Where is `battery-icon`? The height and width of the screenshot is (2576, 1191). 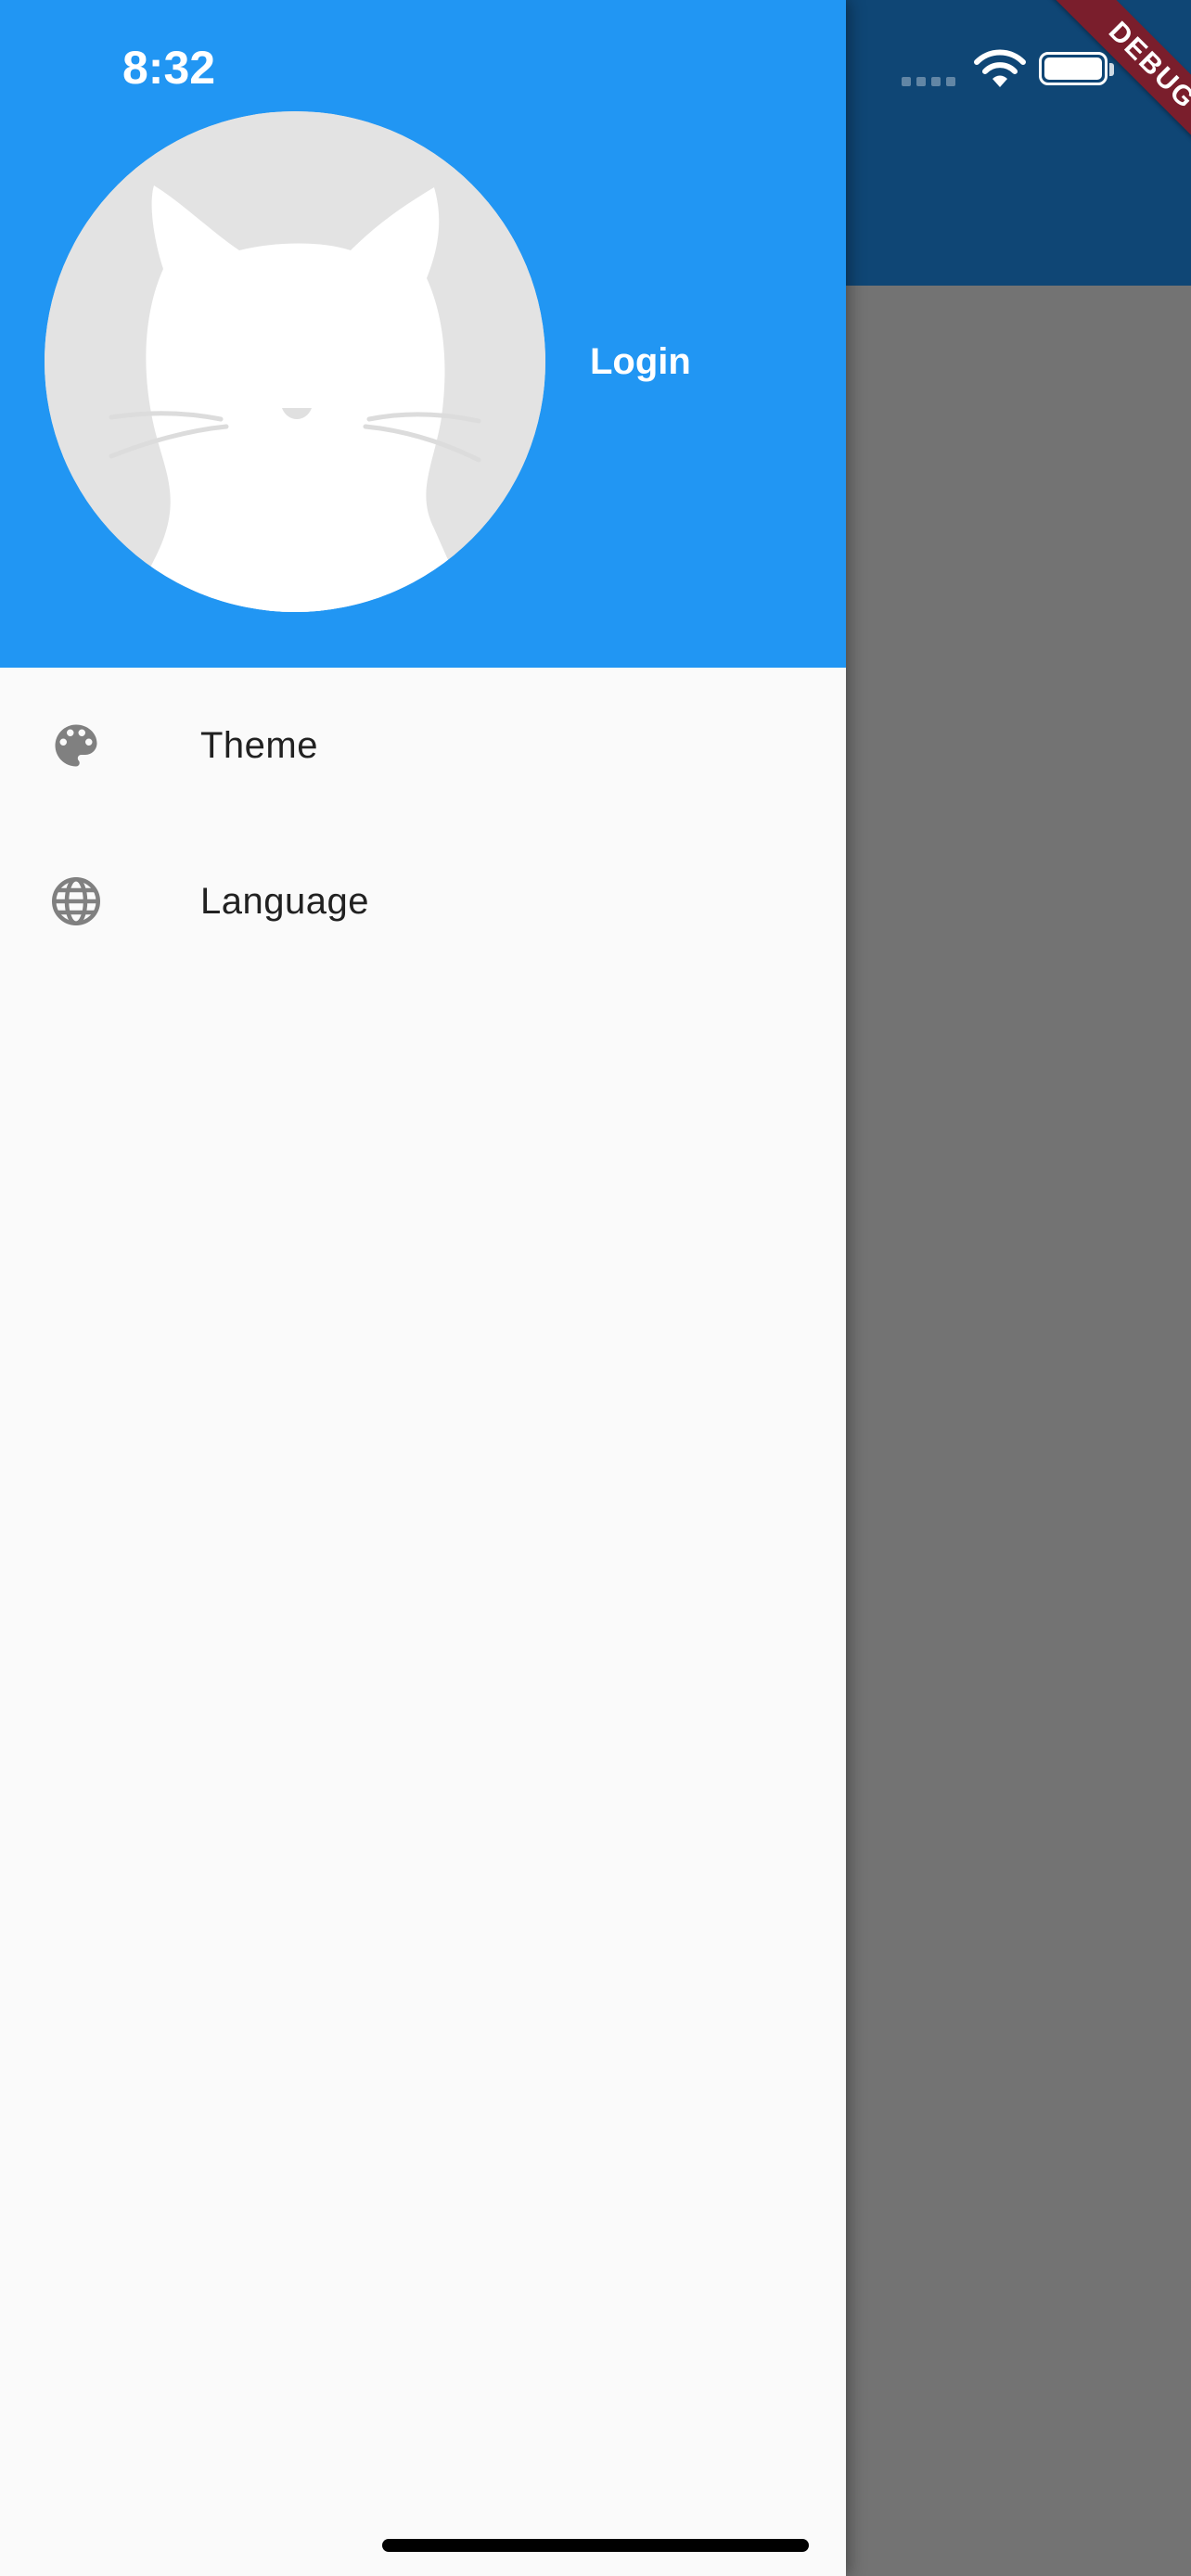
battery-icon is located at coordinates (1073, 68).